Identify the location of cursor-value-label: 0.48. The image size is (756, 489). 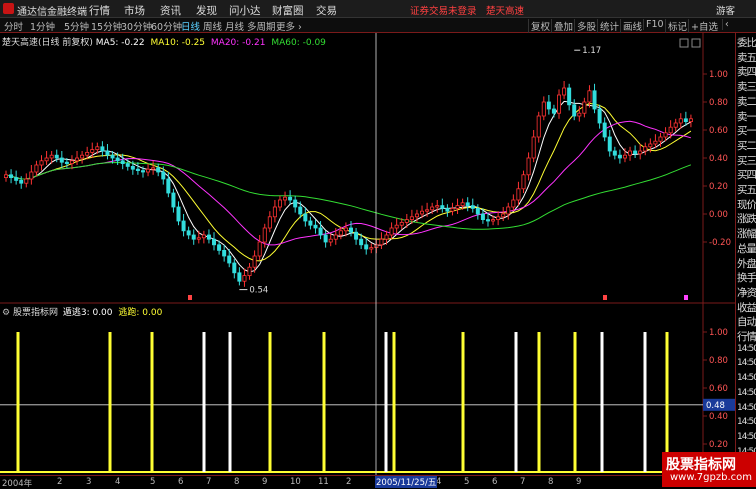
(715, 406).